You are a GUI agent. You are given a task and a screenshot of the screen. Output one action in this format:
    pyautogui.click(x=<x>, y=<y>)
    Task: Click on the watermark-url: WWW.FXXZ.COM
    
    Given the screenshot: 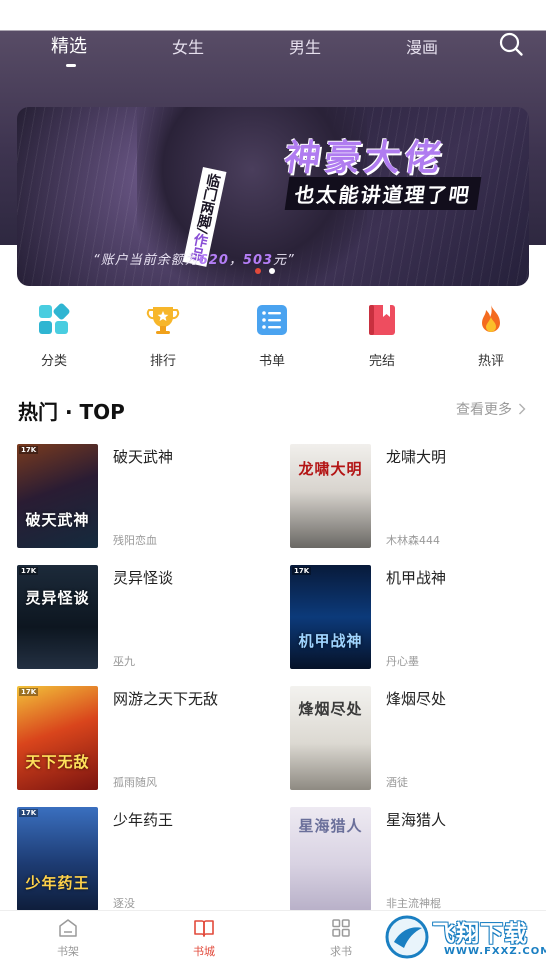 What is the action you would take?
    pyautogui.click(x=495, y=951)
    